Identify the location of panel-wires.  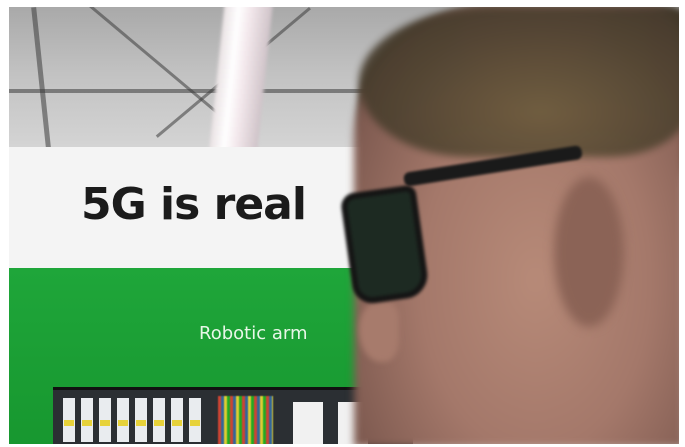
(245, 420).